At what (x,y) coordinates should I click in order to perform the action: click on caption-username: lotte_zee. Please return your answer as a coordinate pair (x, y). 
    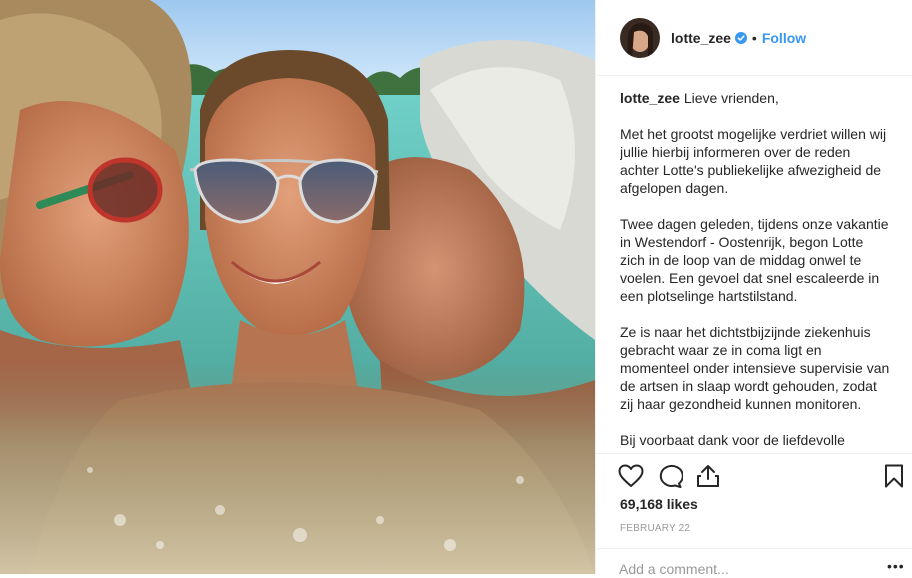
    Looking at the image, I should click on (650, 98).